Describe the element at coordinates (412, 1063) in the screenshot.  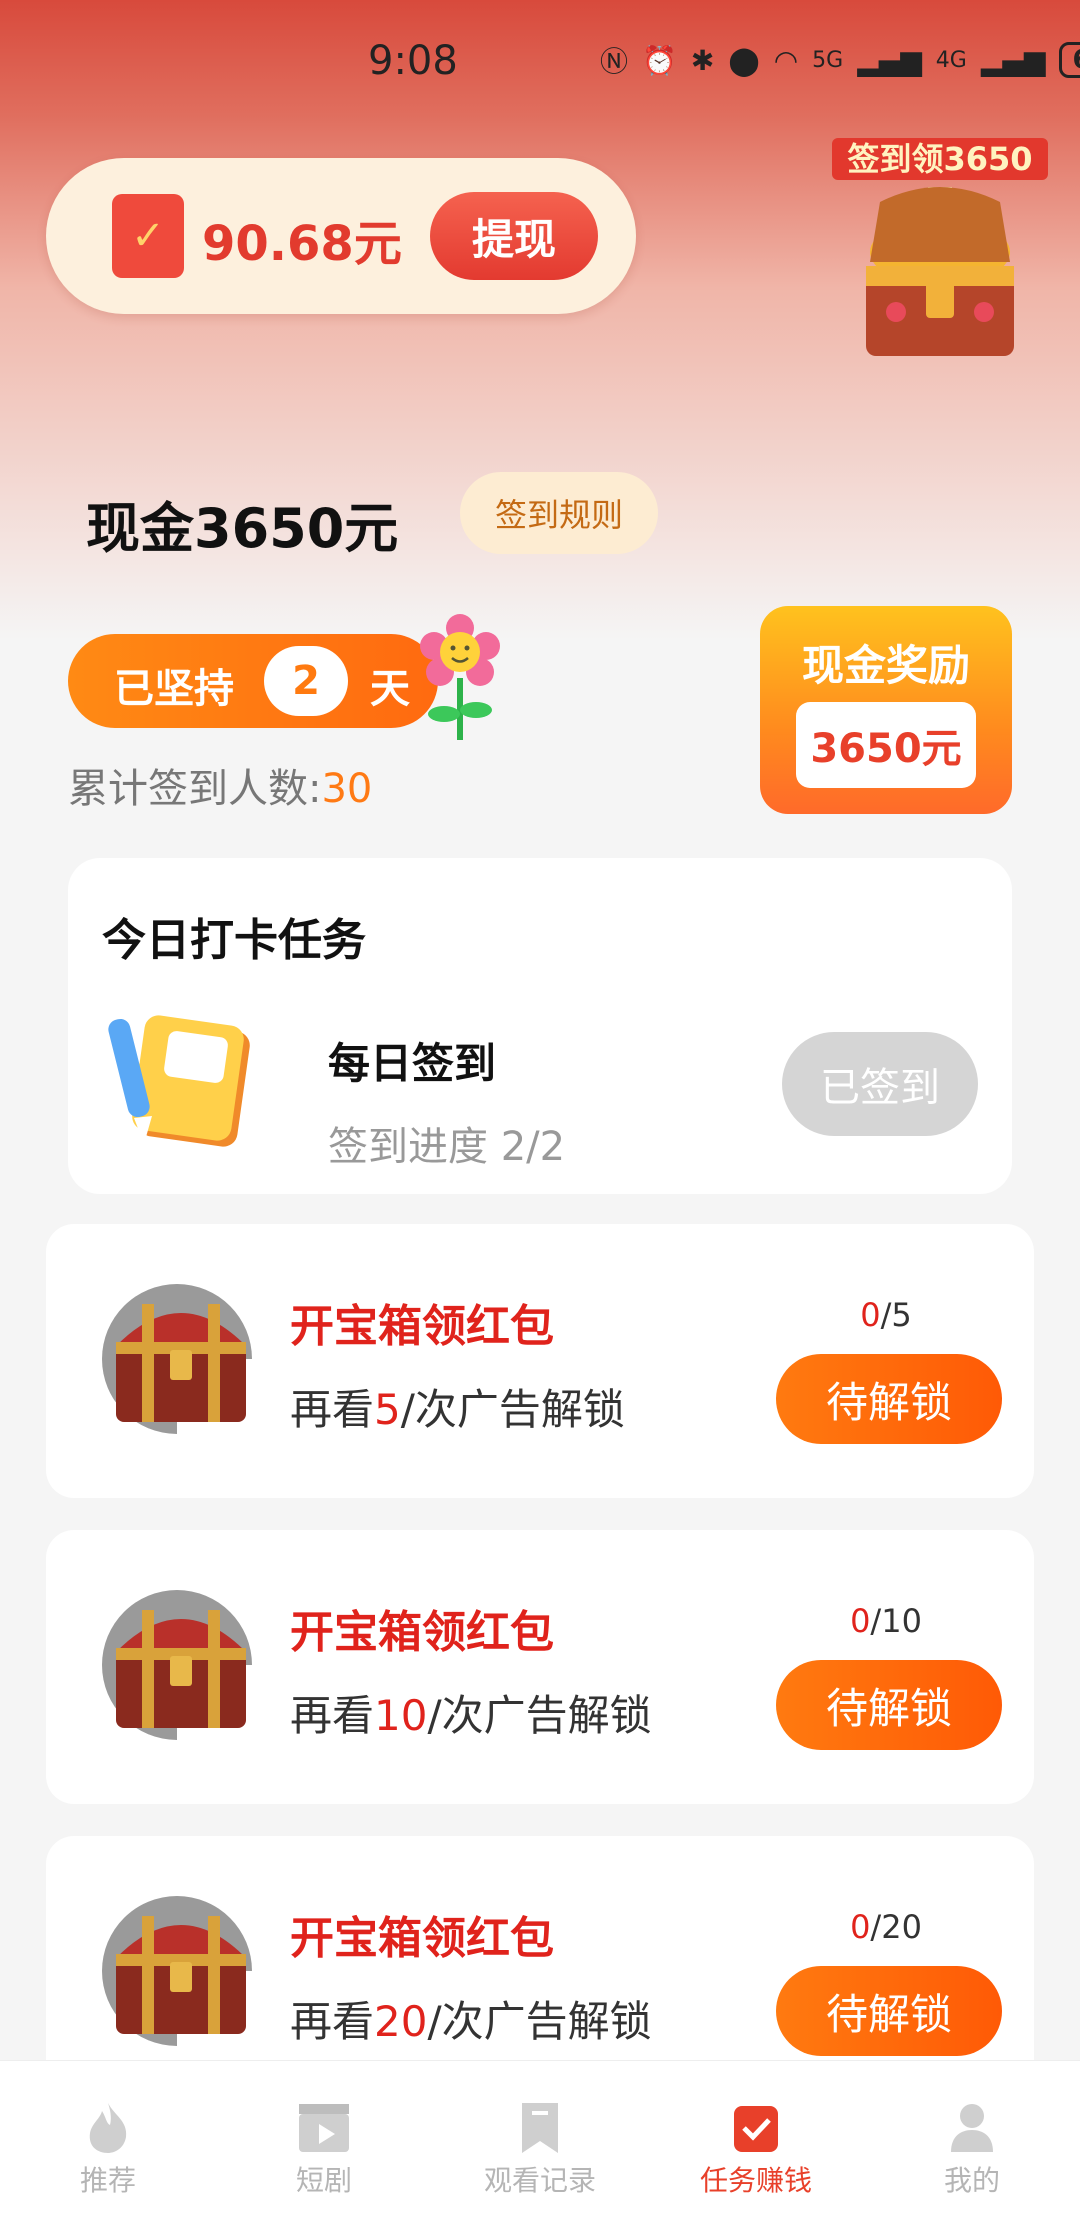
I see `daily-checkin-name: 每日签到` at that location.